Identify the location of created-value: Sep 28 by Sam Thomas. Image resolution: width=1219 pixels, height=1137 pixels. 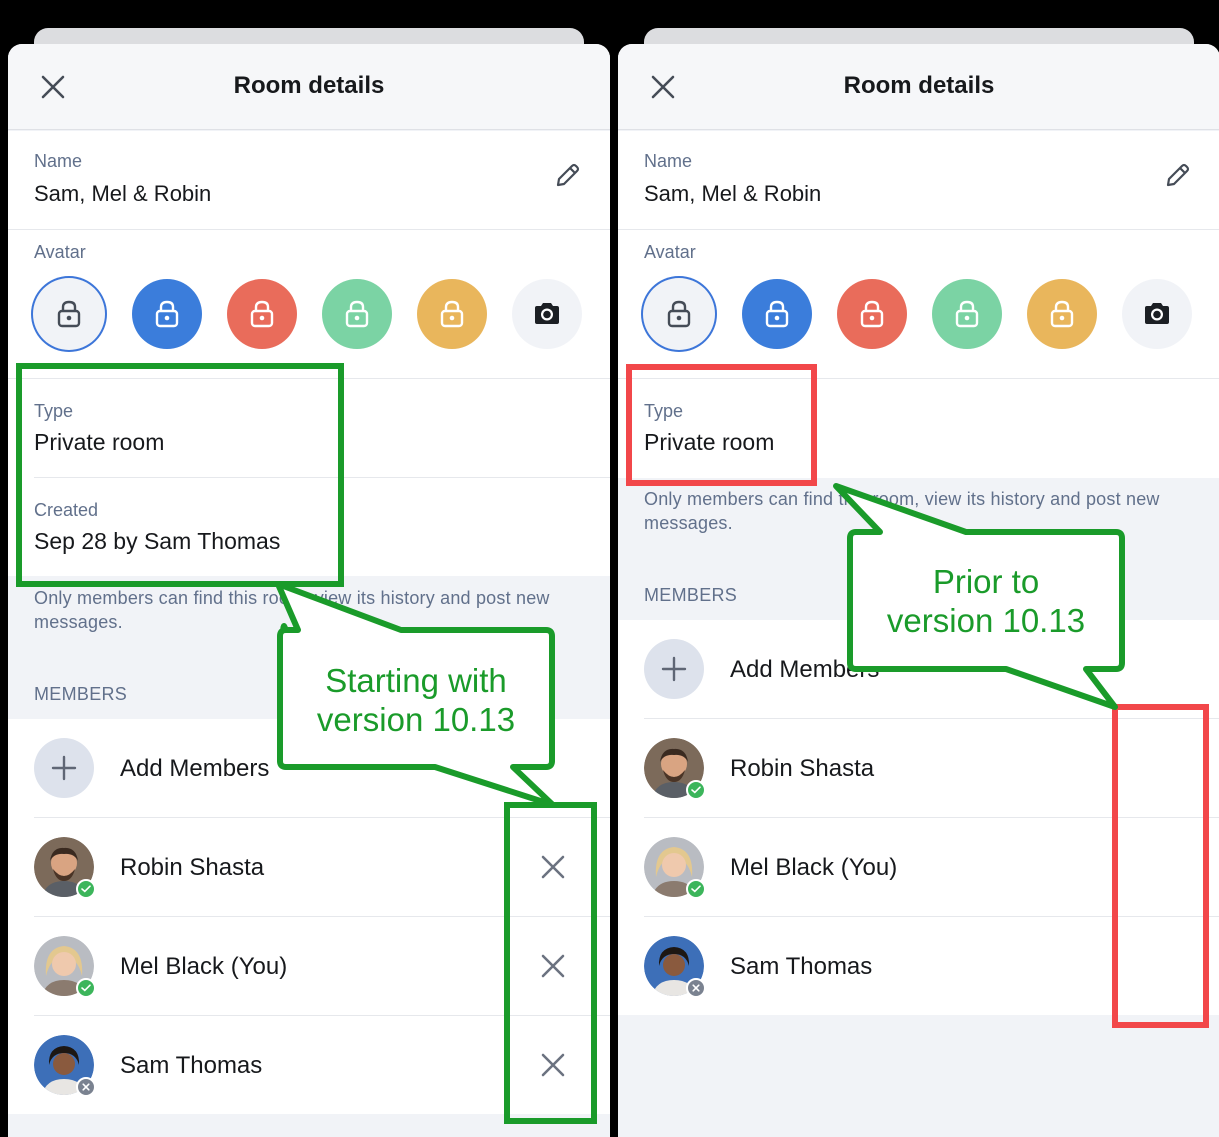
(157, 541).